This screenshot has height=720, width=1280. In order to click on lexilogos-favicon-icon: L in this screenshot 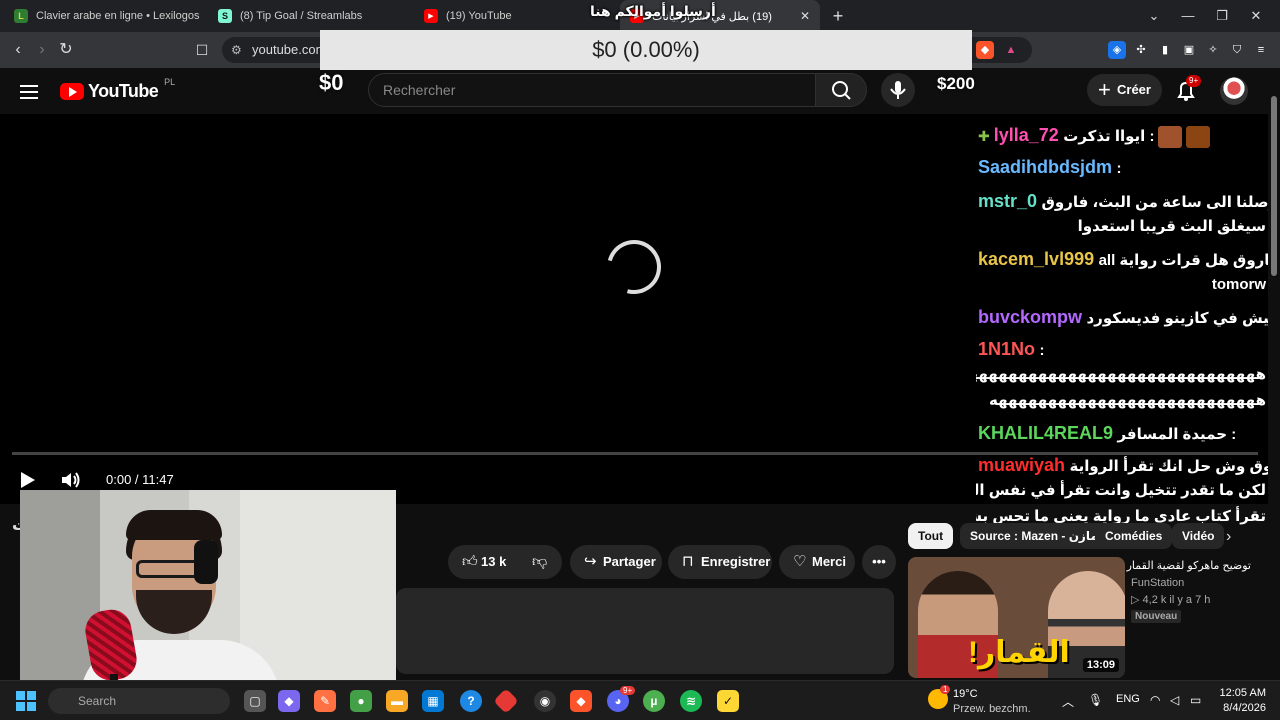, I will do `click(21, 16)`.